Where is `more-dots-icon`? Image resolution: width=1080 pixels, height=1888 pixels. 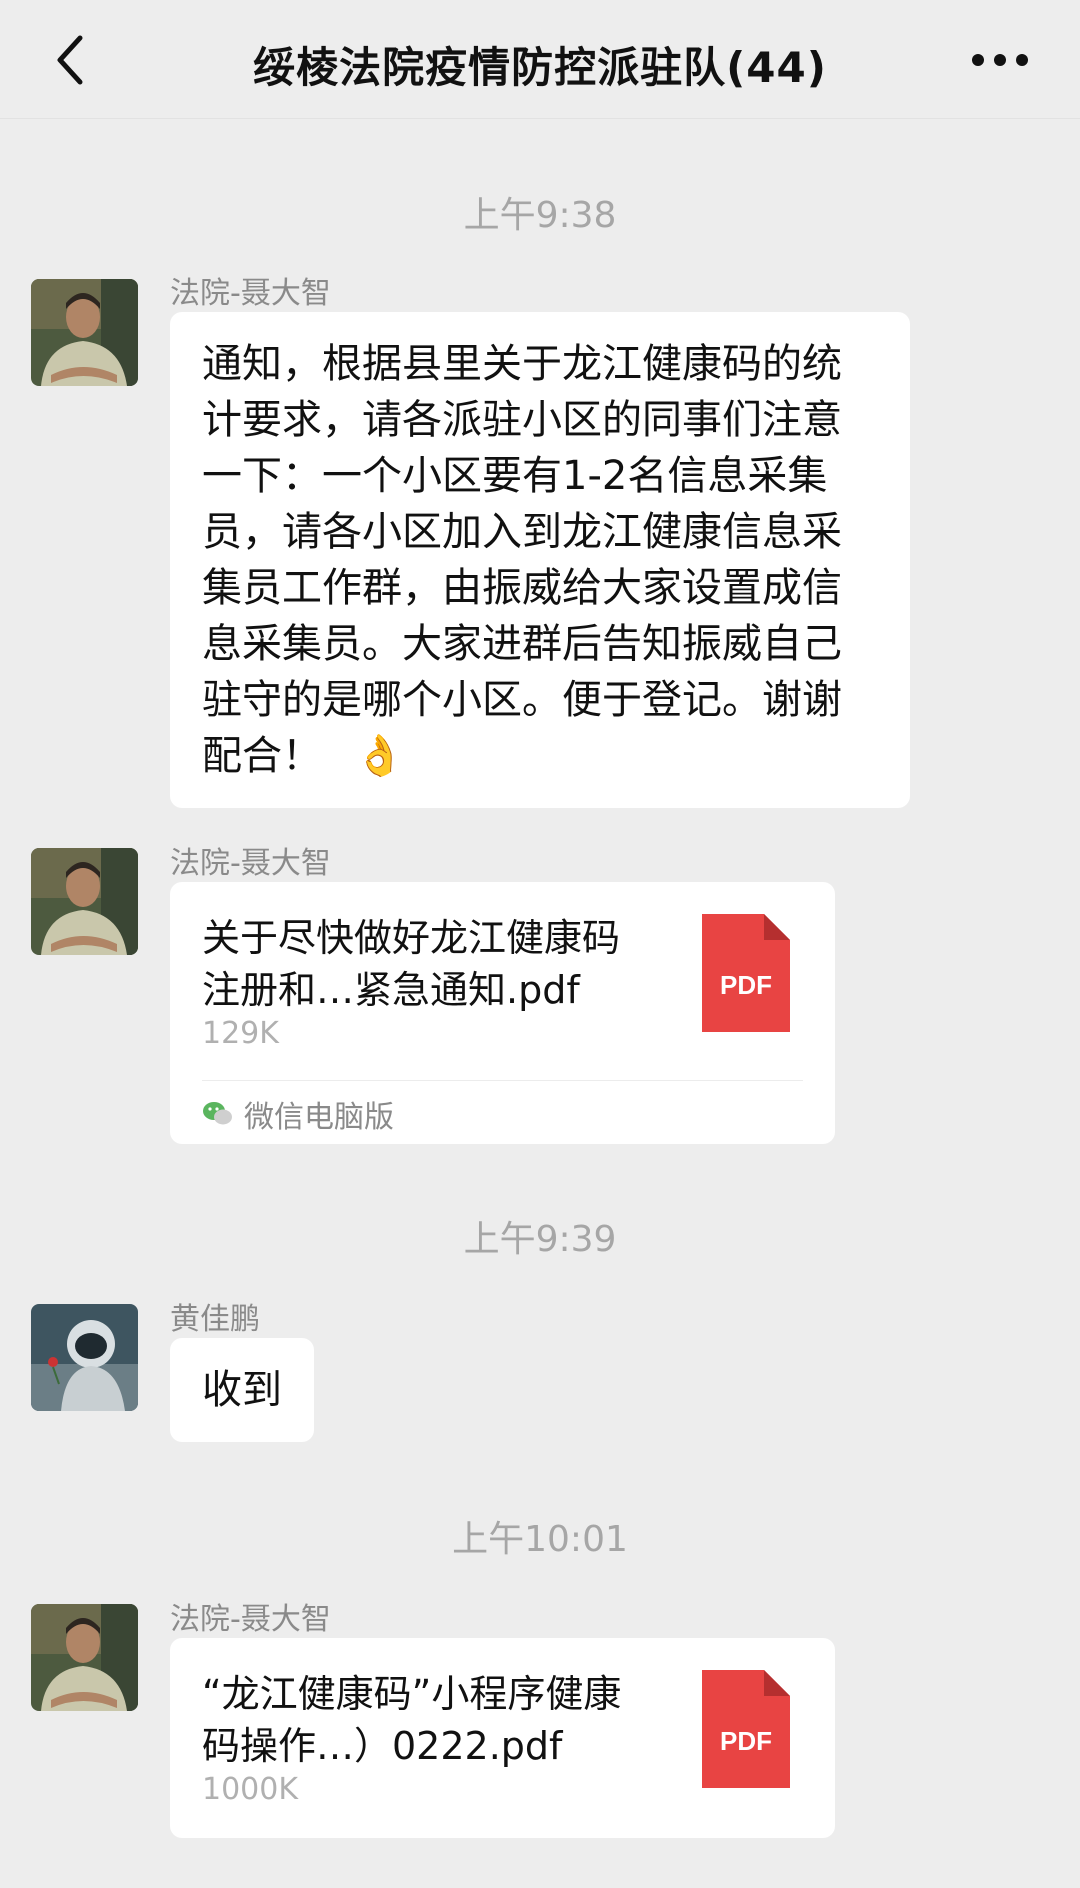
more-dots-icon is located at coordinates (1000, 60).